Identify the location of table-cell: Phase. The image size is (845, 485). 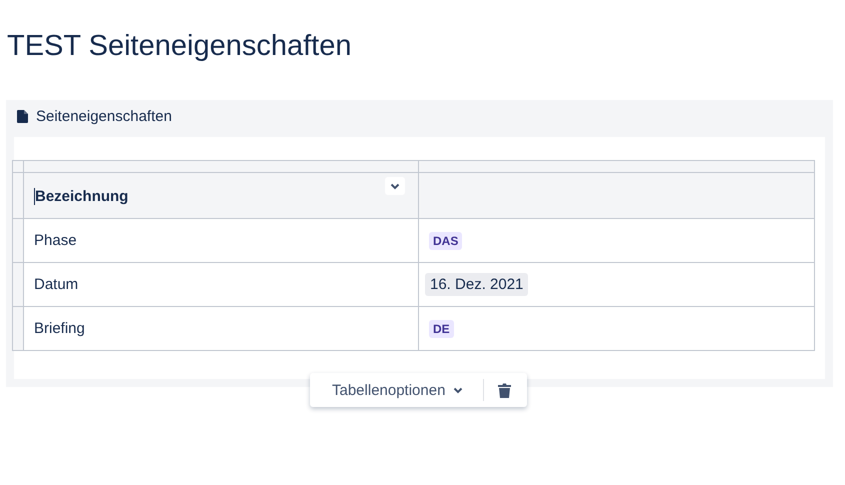
(221, 240).